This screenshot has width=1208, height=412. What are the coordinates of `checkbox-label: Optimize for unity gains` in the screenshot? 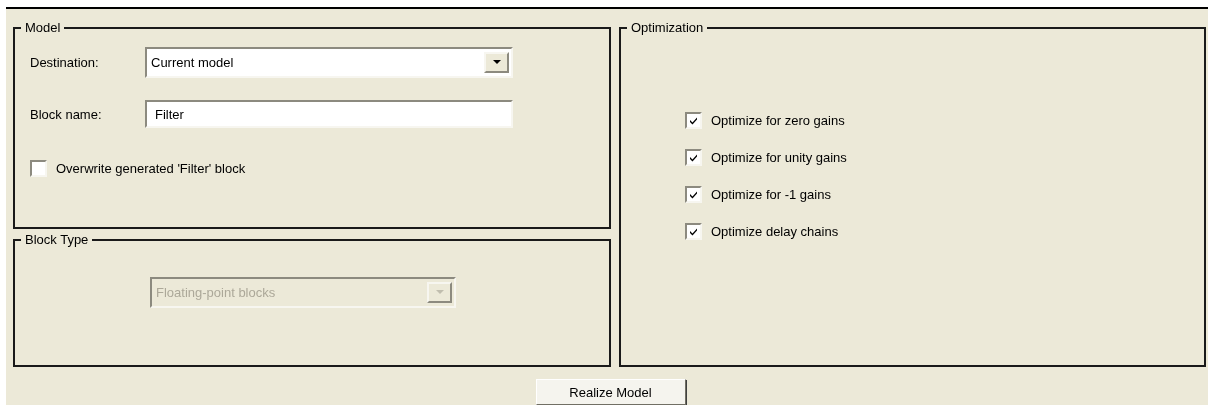 It's located at (779, 157).